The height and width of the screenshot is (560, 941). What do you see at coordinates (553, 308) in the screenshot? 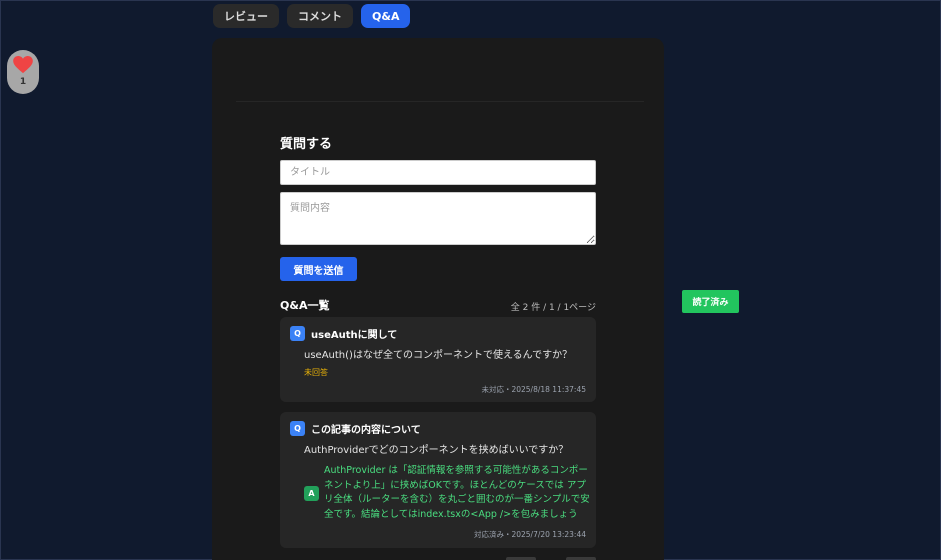
I see `pagination-info: 全 2 件 / 1 / 1ページ` at bounding box center [553, 308].